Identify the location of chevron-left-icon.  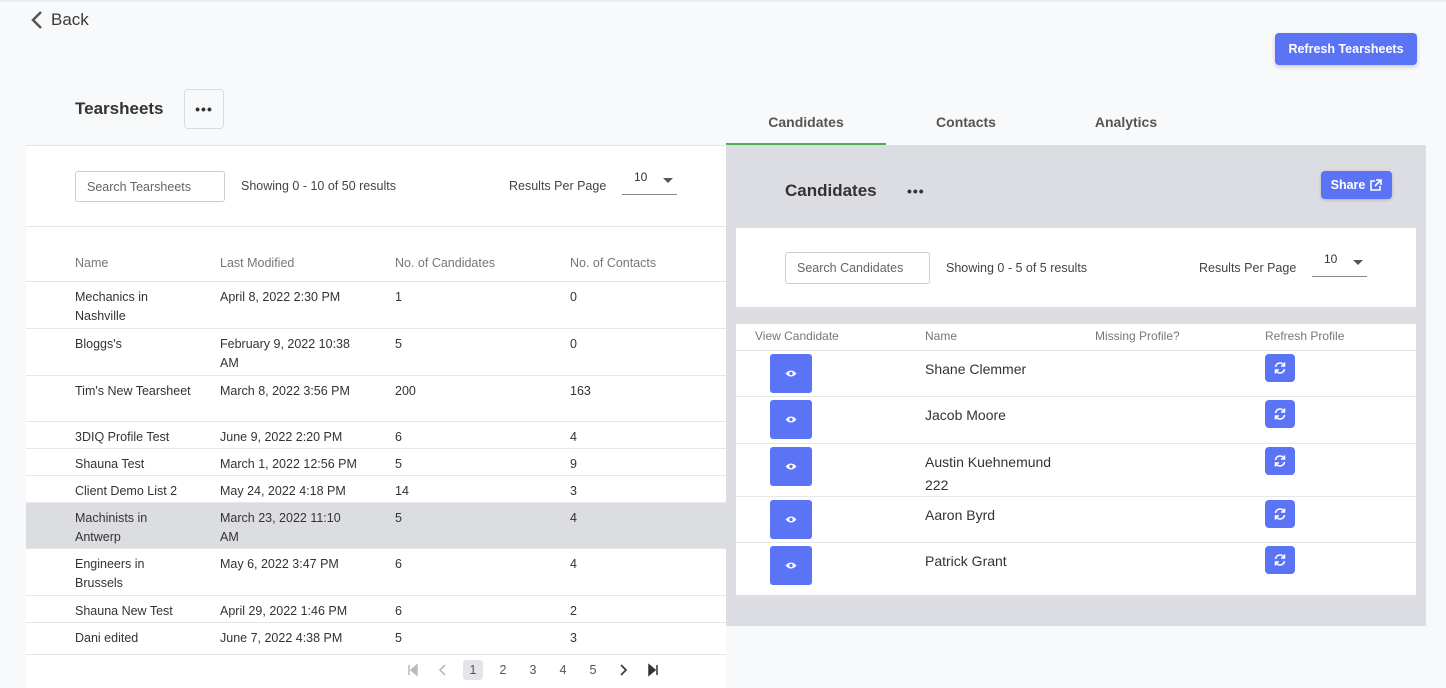
(442, 670).